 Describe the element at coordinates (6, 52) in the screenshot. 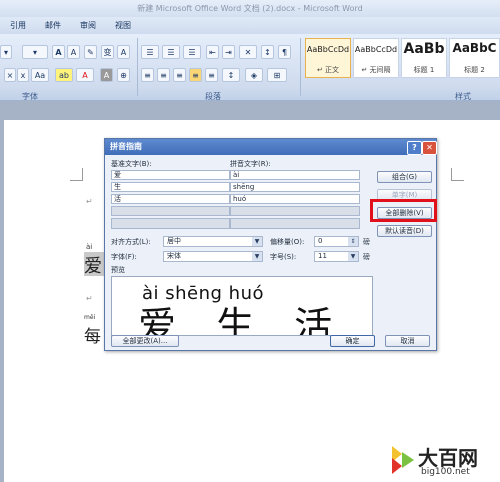

I see `font-size-dropdown: ▾` at that location.